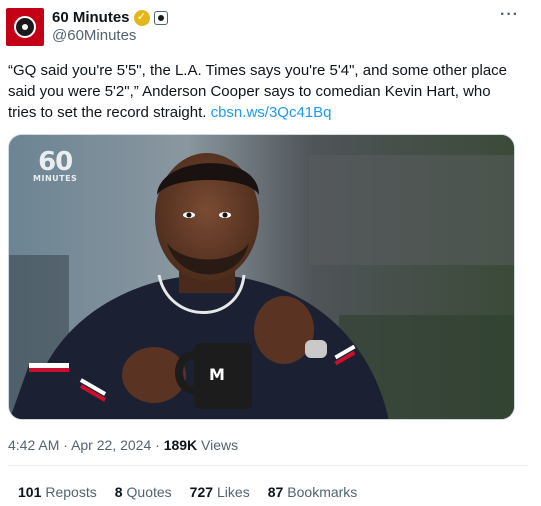  What do you see at coordinates (91, 17) in the screenshot?
I see `author-display-name: 60 Minutes` at bounding box center [91, 17].